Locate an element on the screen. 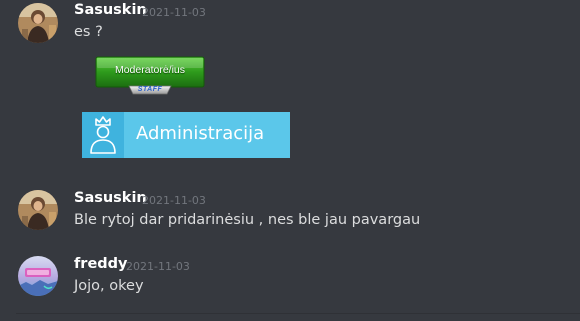 The height and width of the screenshot is (321, 580). administracija-banner-image: Administracija is located at coordinates (186, 135).